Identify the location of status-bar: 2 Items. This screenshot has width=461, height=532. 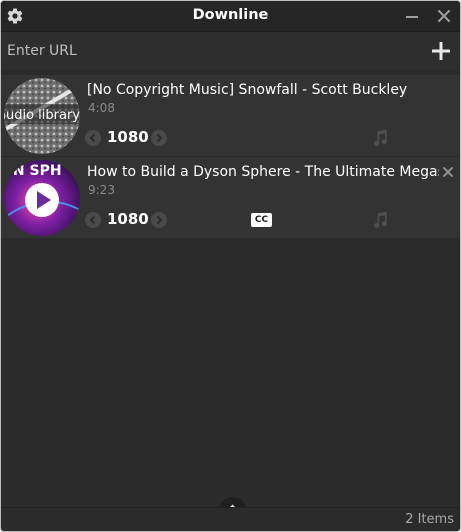
(230, 519).